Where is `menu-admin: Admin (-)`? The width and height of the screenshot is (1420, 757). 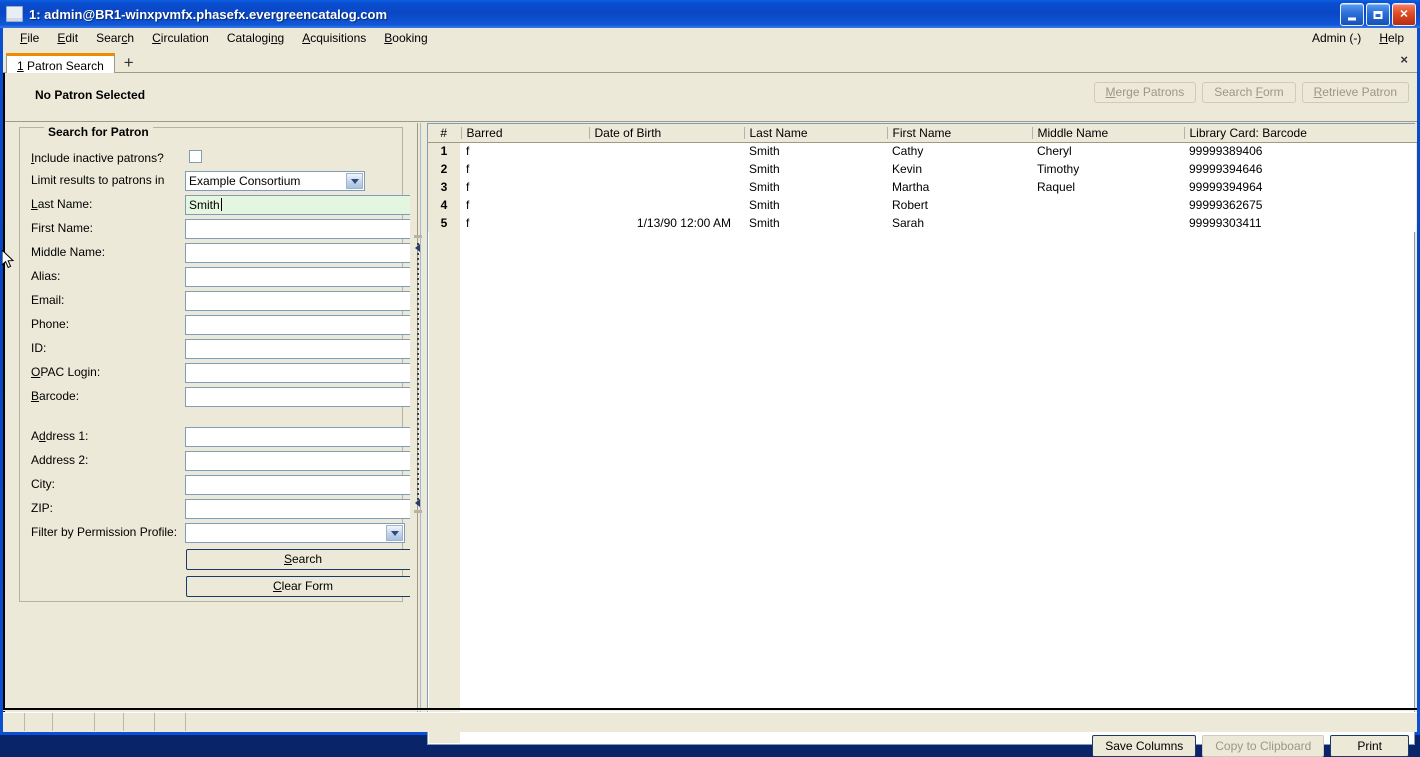
menu-admin: Admin (-) is located at coordinates (1336, 38).